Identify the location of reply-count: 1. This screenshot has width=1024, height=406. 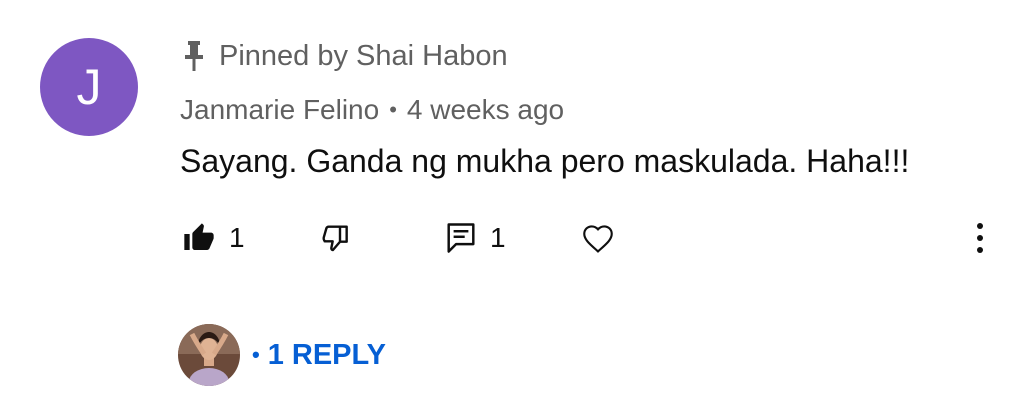
(498, 237).